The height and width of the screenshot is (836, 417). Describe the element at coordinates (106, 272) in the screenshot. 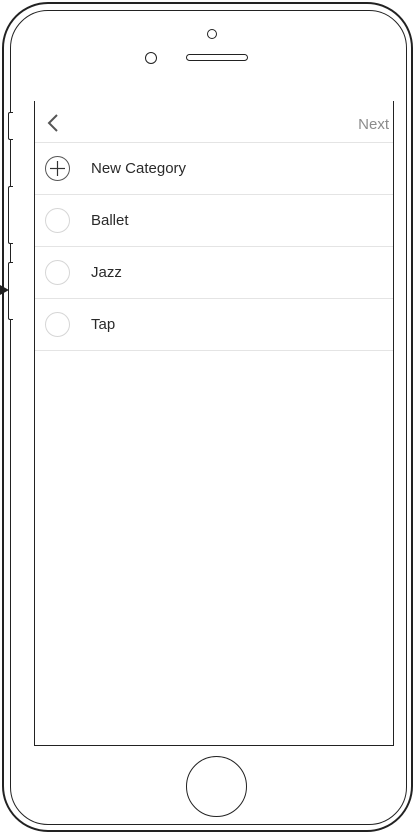

I see `category-label: Jazz` at that location.